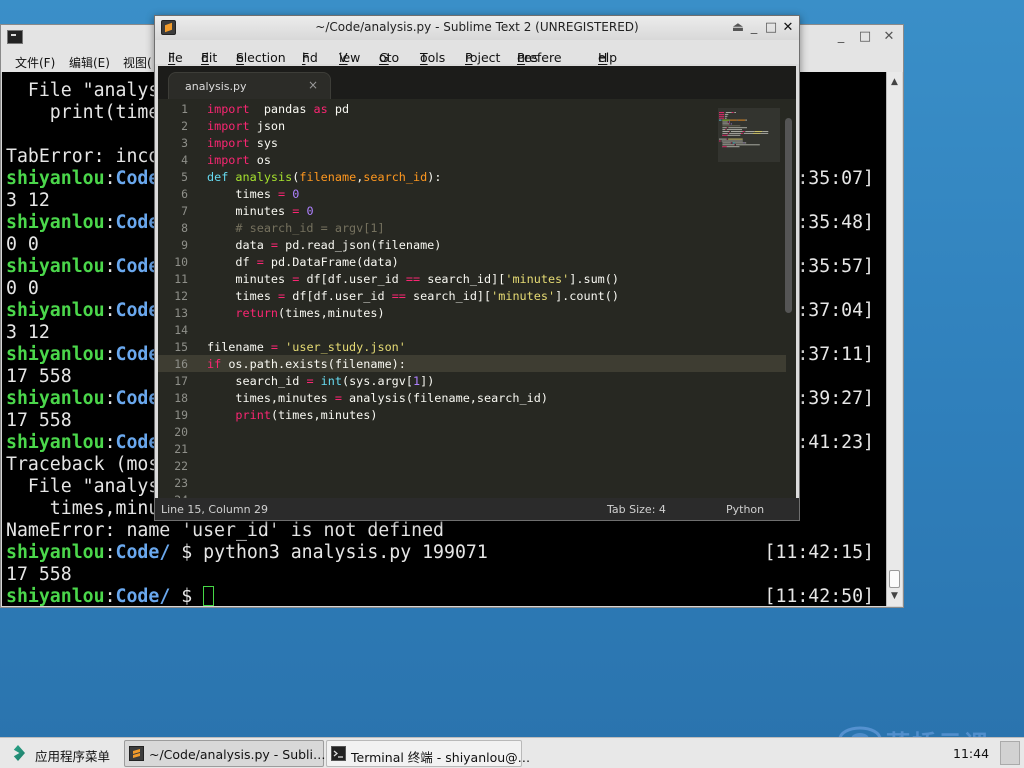 The height and width of the screenshot is (768, 1024). I want to click on code-line: minutes = 0, so click(260, 211).